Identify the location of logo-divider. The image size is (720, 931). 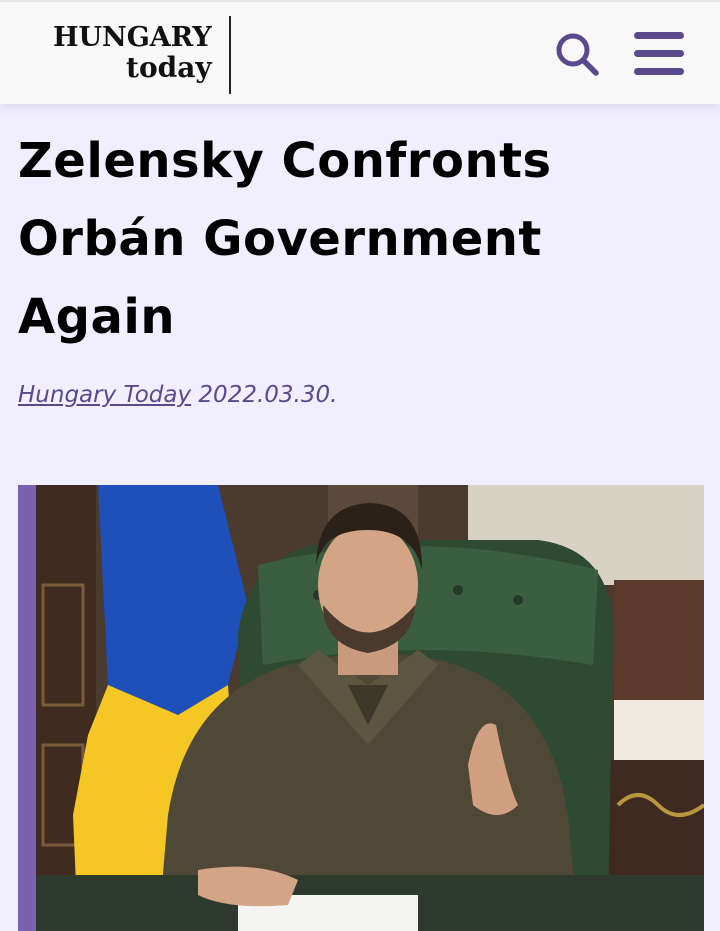
(230, 55).